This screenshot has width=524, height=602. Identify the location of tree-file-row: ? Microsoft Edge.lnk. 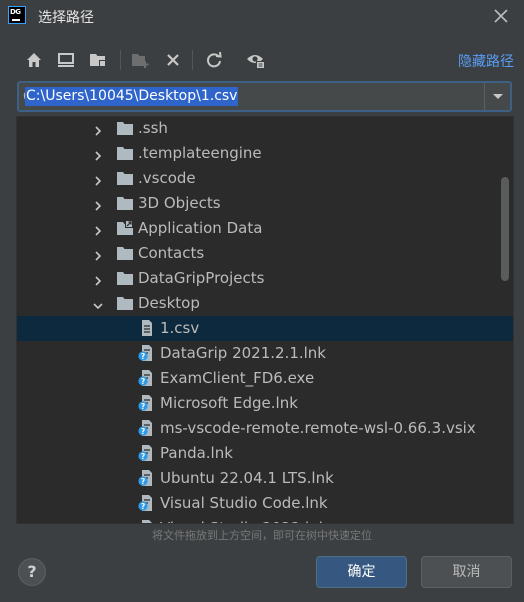
(265, 403).